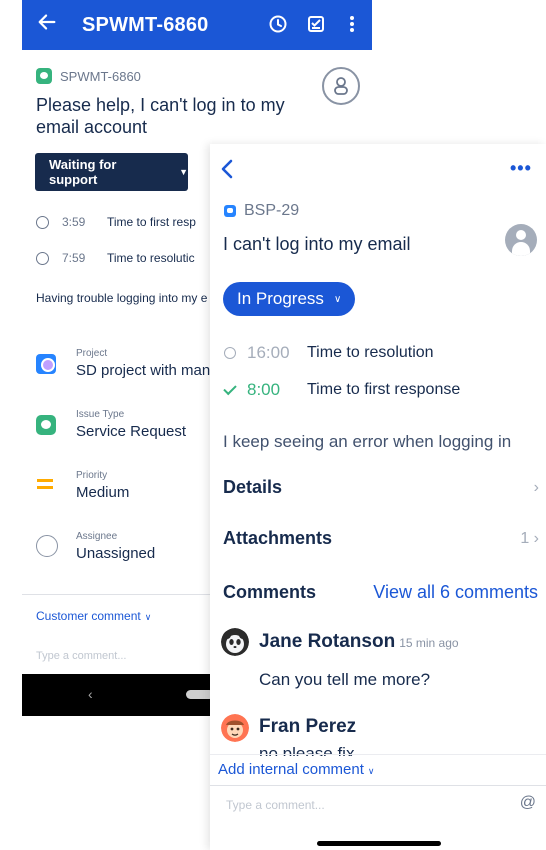 The image size is (546, 850). I want to click on sla-time: 3:59, so click(74, 222).